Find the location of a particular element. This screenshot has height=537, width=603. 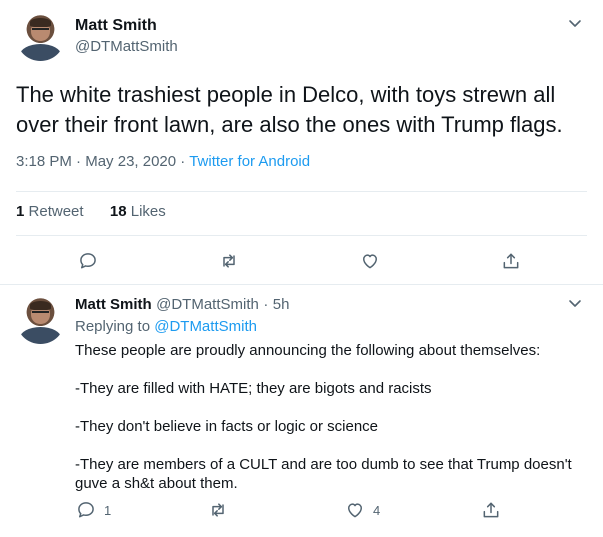

likes-stat: 18 Likes is located at coordinates (138, 211).